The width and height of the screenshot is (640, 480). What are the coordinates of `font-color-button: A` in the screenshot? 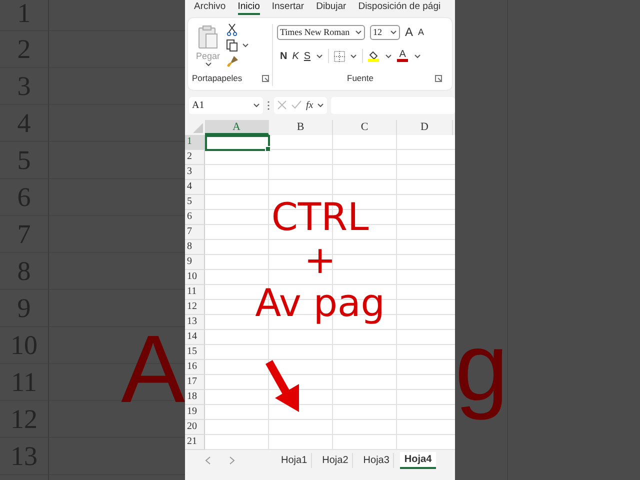 It's located at (402, 56).